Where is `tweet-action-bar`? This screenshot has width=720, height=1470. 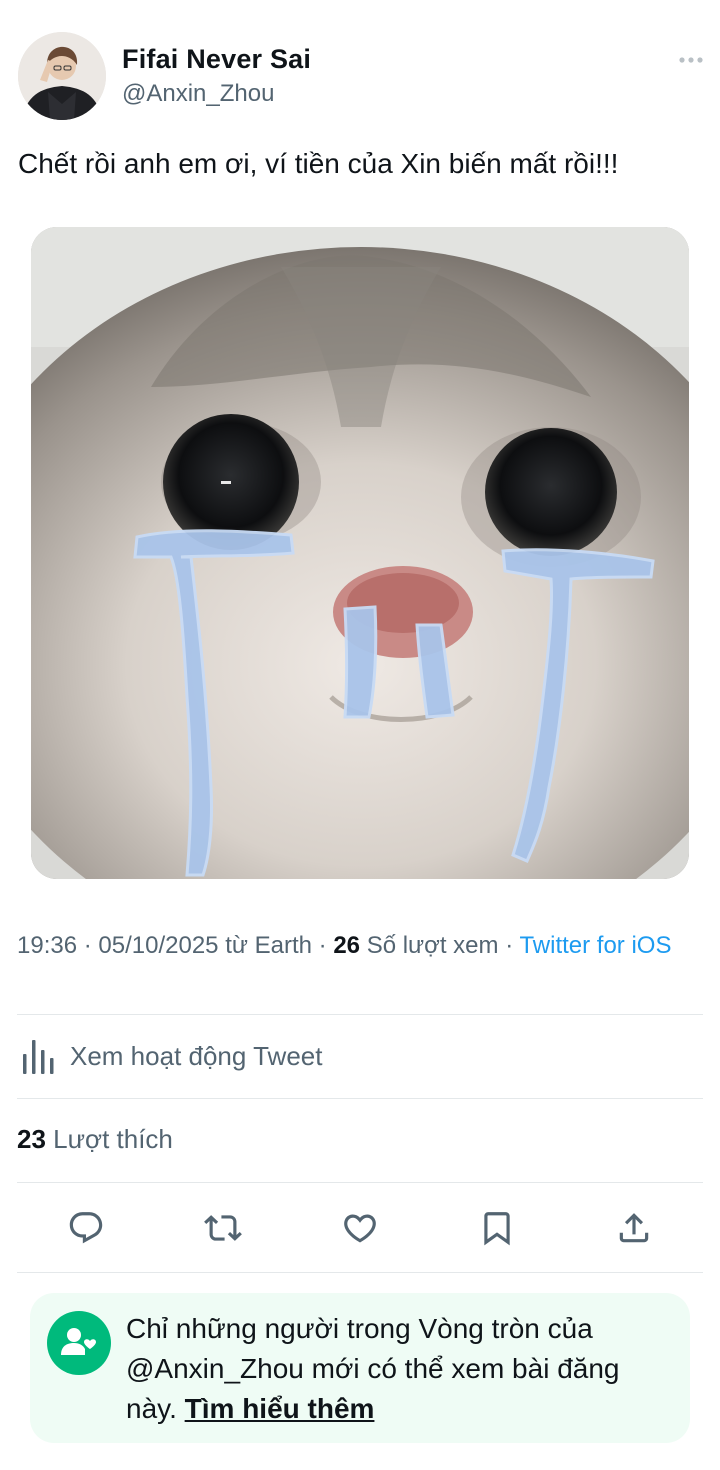 tweet-action-bar is located at coordinates (360, 1228).